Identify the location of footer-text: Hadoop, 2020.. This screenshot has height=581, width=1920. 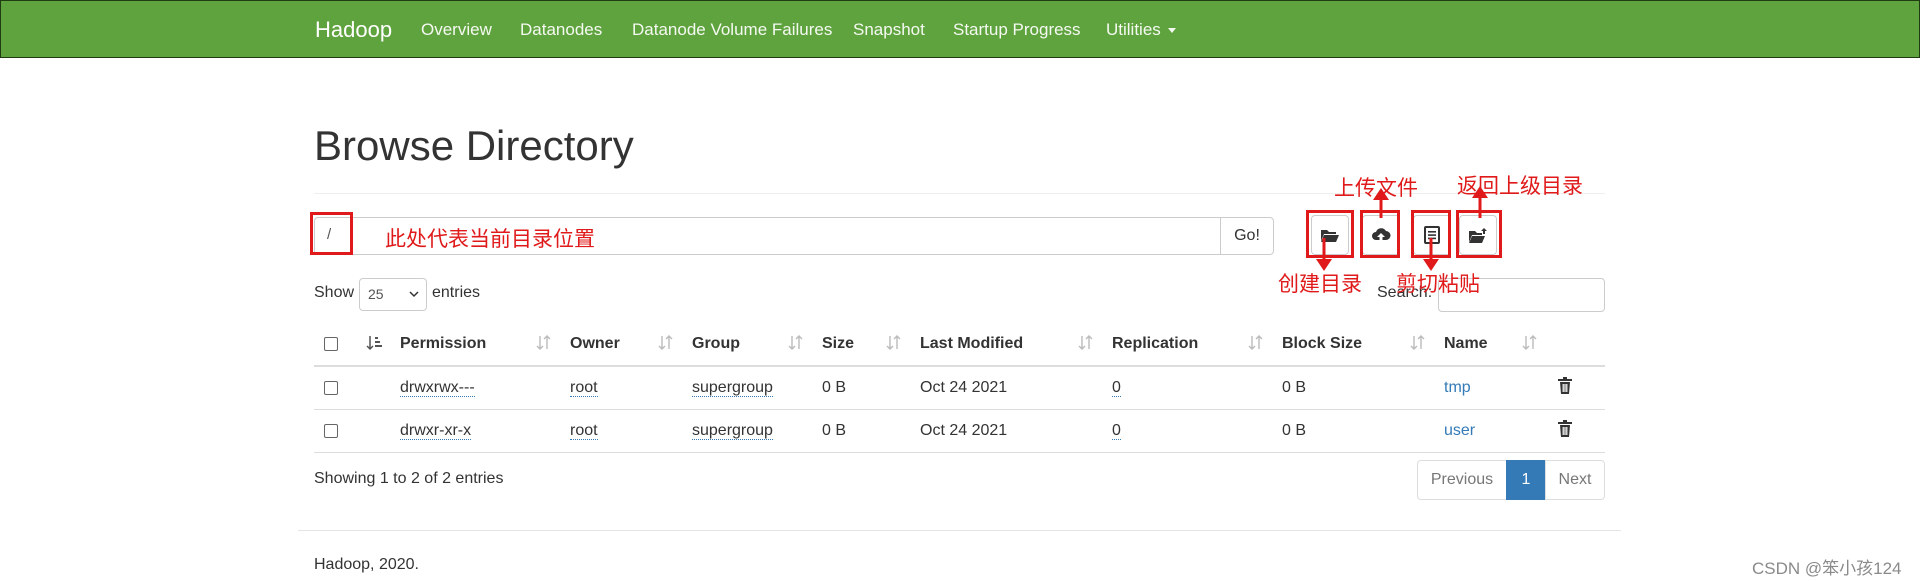
(366, 564).